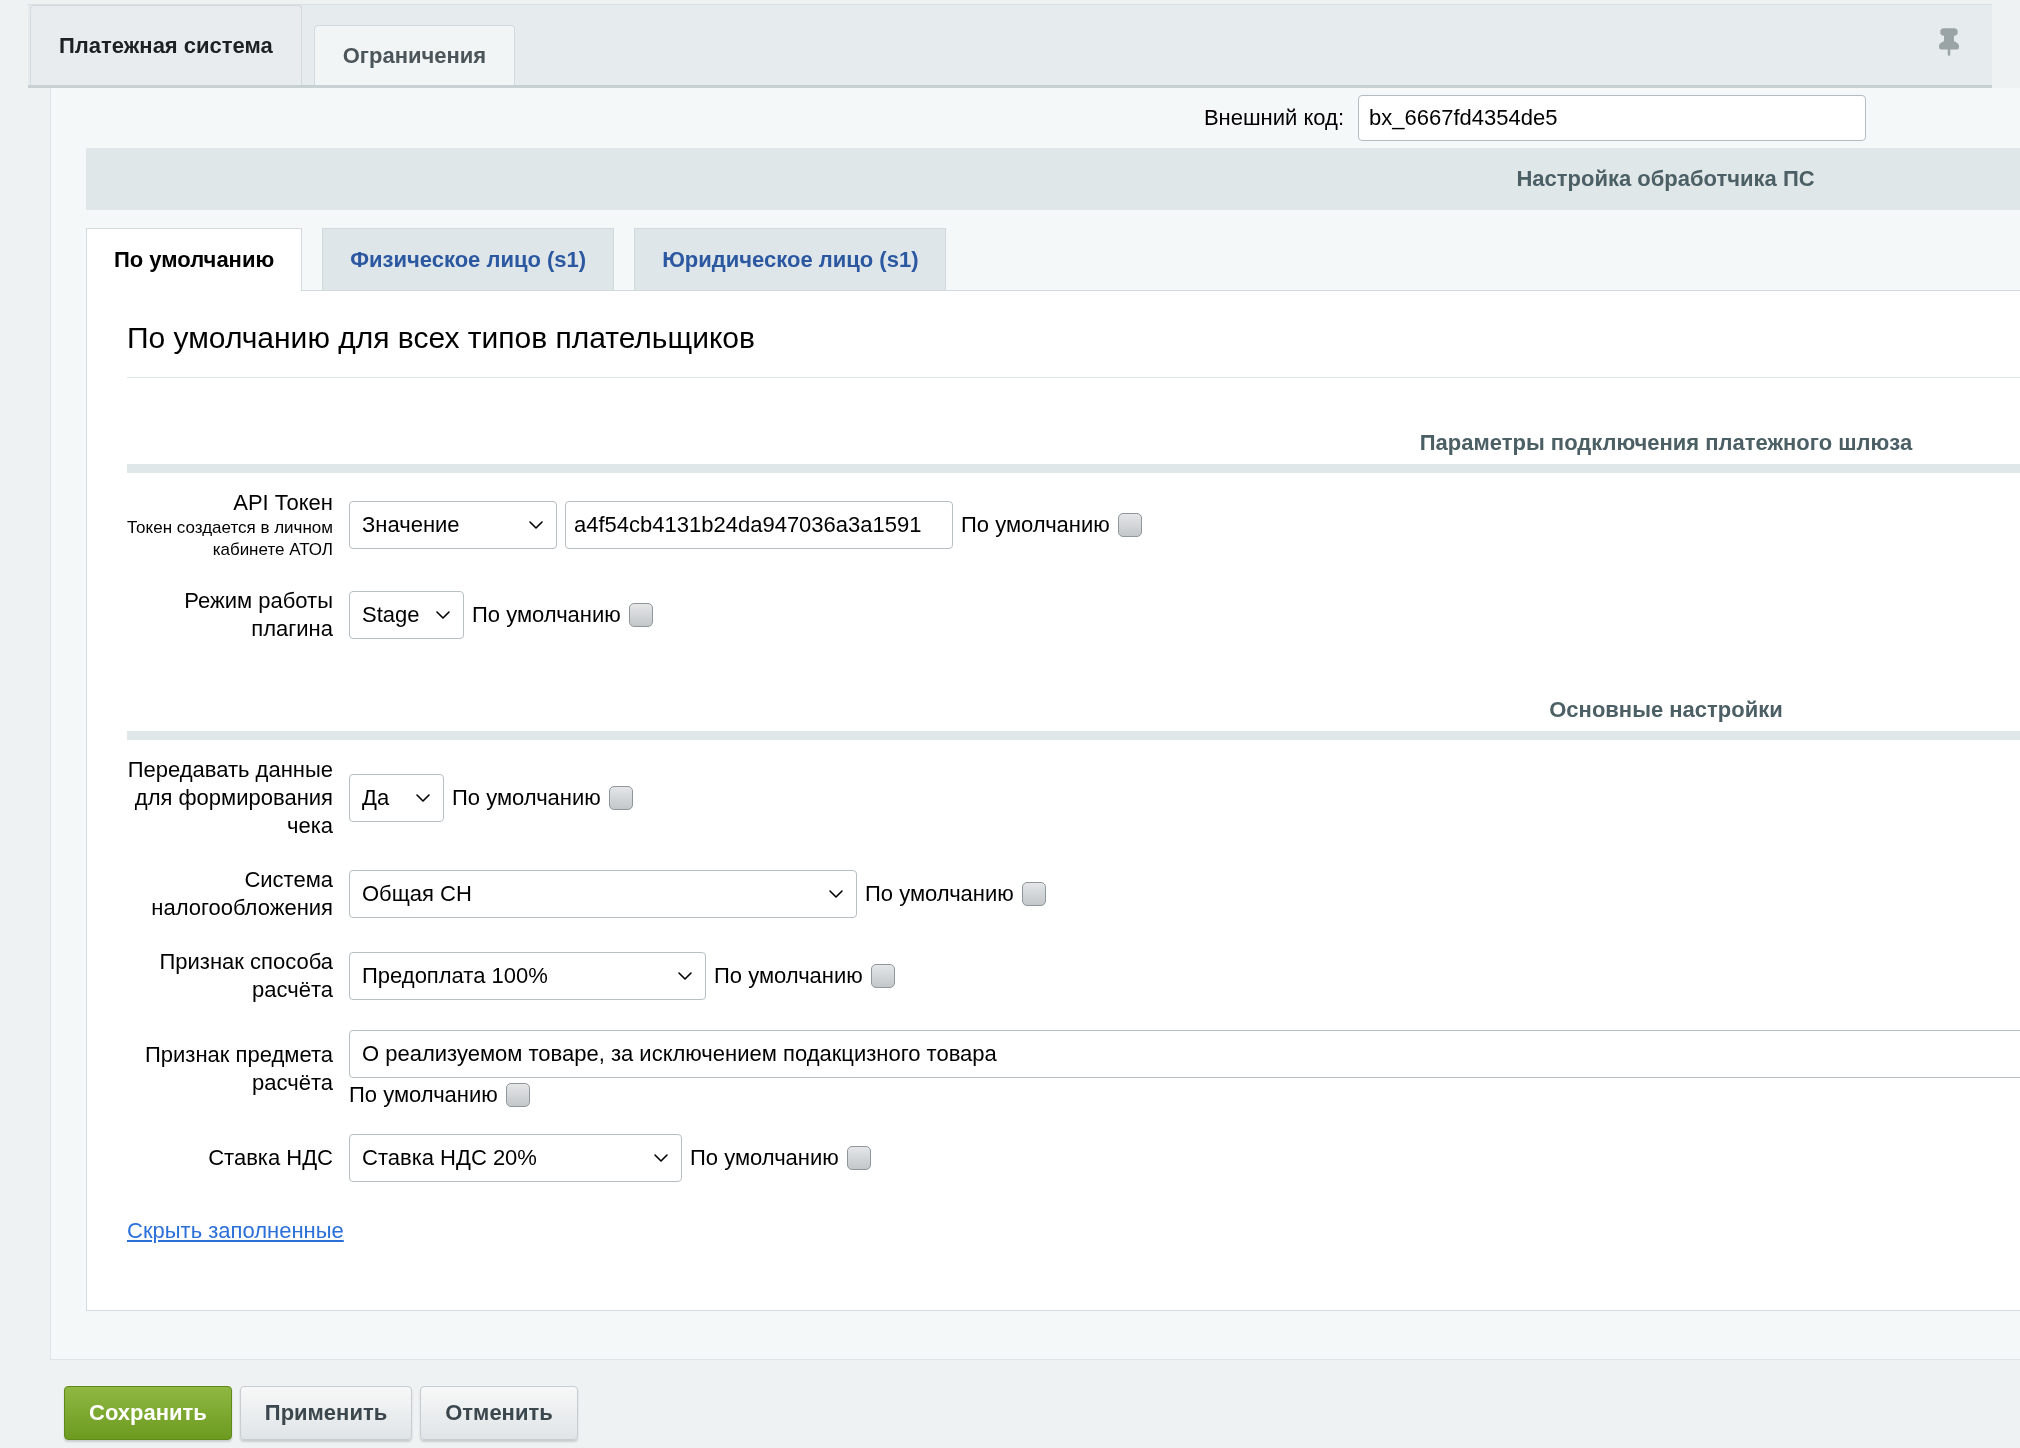  What do you see at coordinates (1666, 443) in the screenshot?
I see `section-title: Параметры подключения платежного шлюза` at bounding box center [1666, 443].